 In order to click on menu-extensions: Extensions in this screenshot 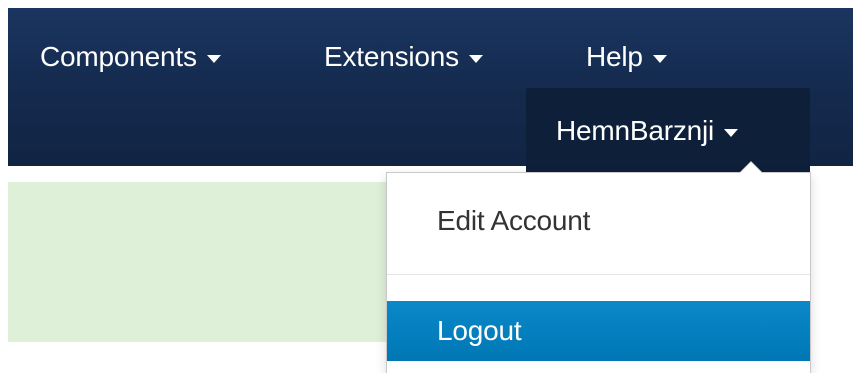, I will do `click(403, 57)`.